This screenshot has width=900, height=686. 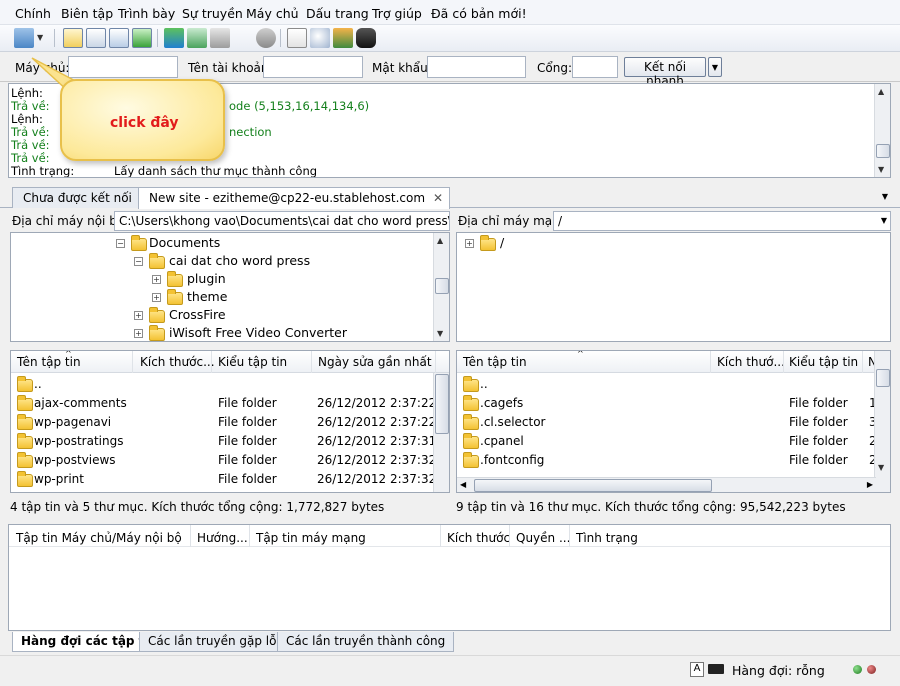 I want to click on file-row: .cagefs File folder 1, so click(x=673, y=403).